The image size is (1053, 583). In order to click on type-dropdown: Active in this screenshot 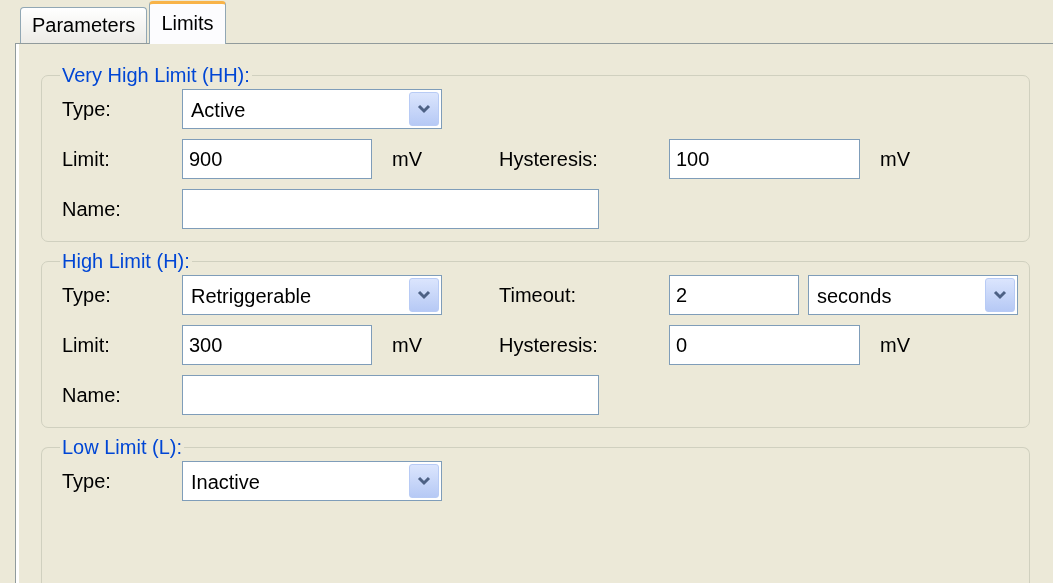, I will do `click(312, 109)`.